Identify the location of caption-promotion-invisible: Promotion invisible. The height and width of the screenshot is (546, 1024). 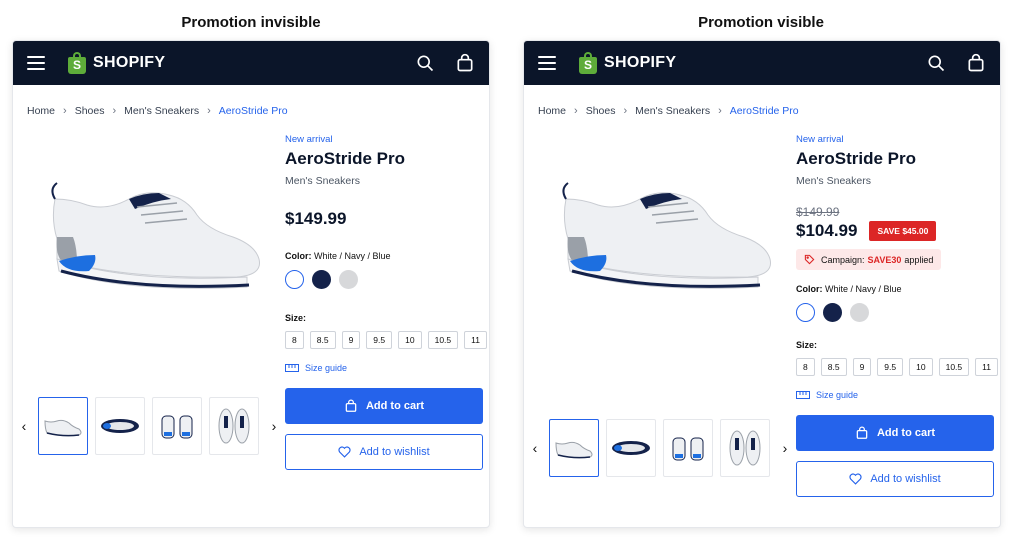
(251, 22).